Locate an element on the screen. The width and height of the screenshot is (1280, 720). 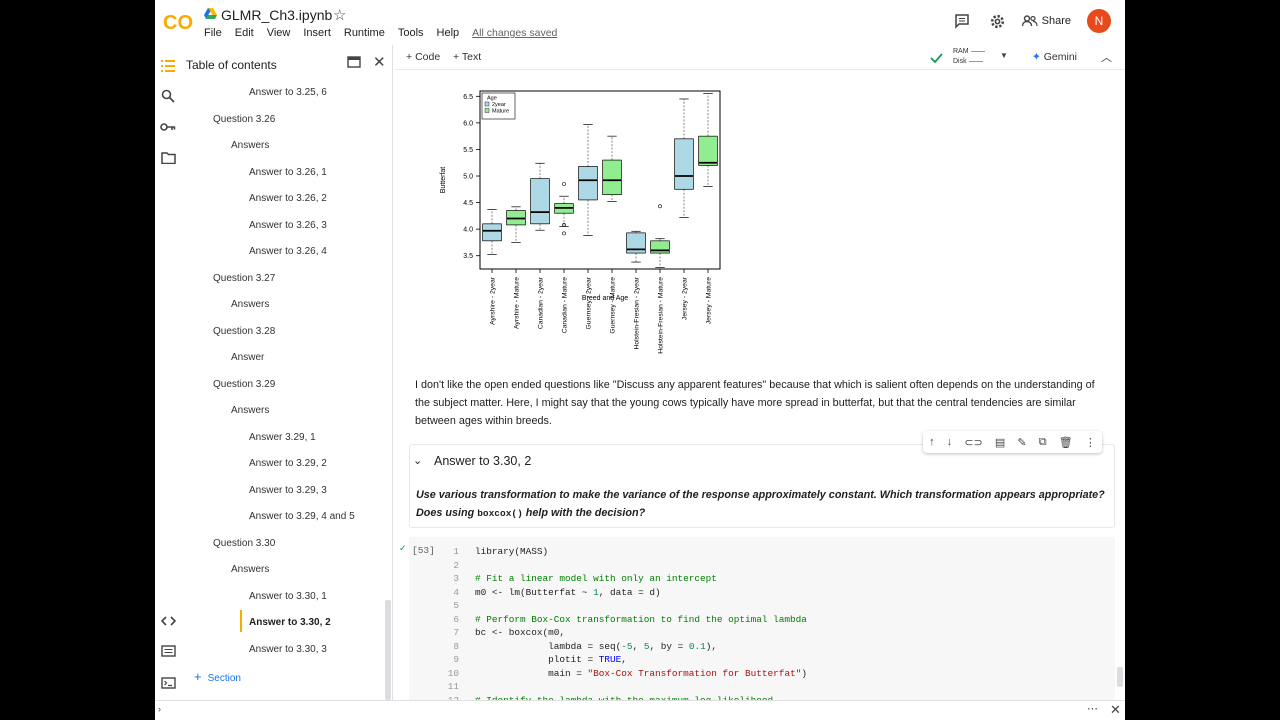
toc-item: Answer to 3.30, 1 is located at coordinates (288, 596).